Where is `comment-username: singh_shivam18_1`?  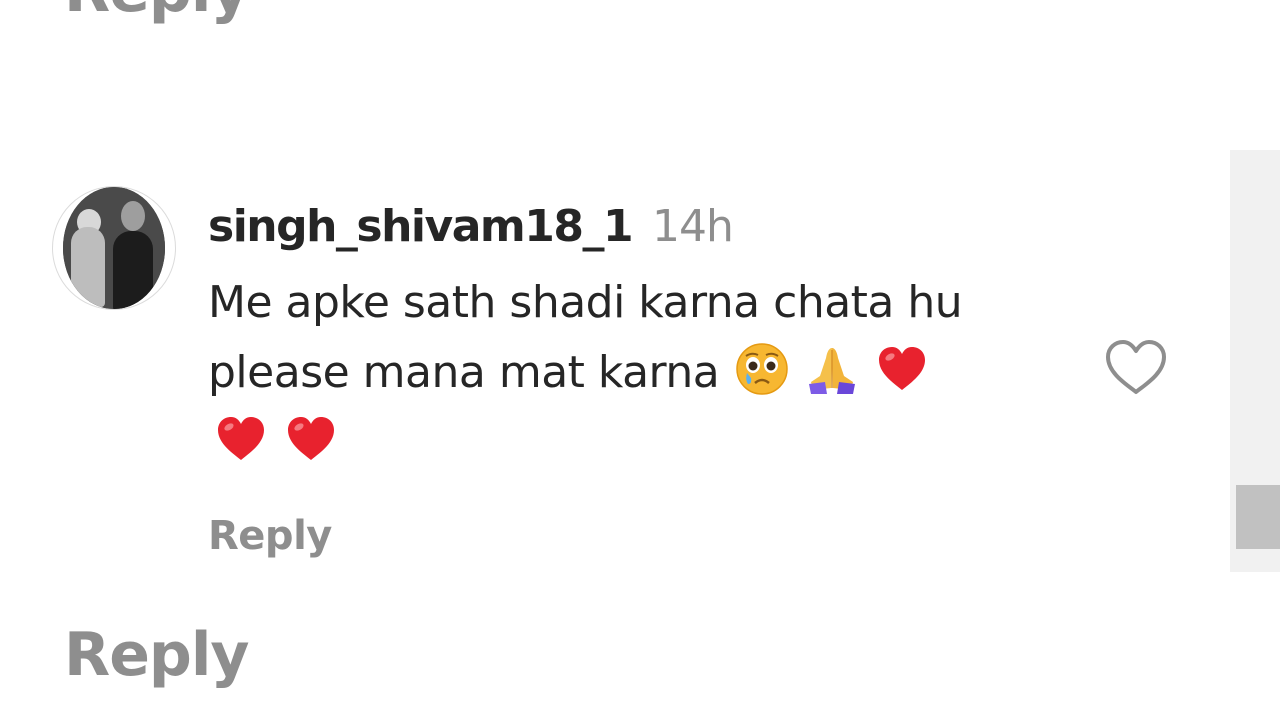 comment-username: singh_shivam18_1 is located at coordinates (421, 227).